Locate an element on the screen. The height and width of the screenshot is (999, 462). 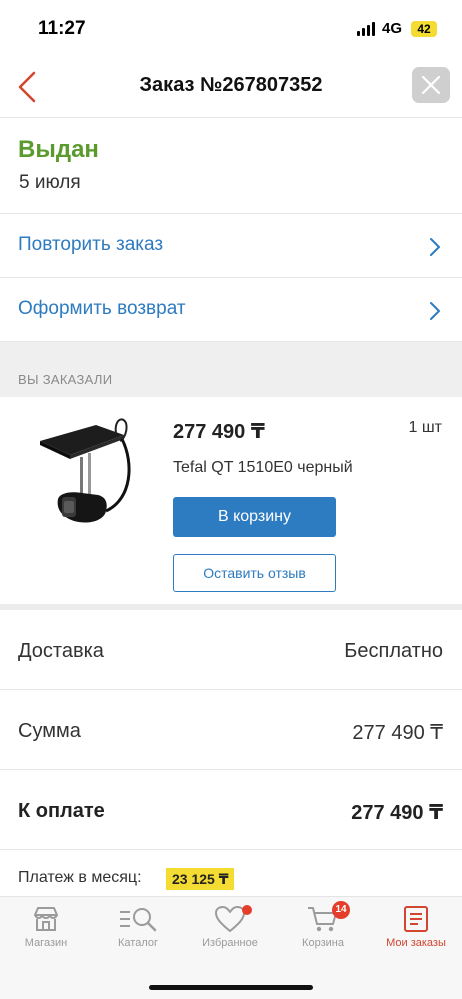
close-button is located at coordinates (431, 85).